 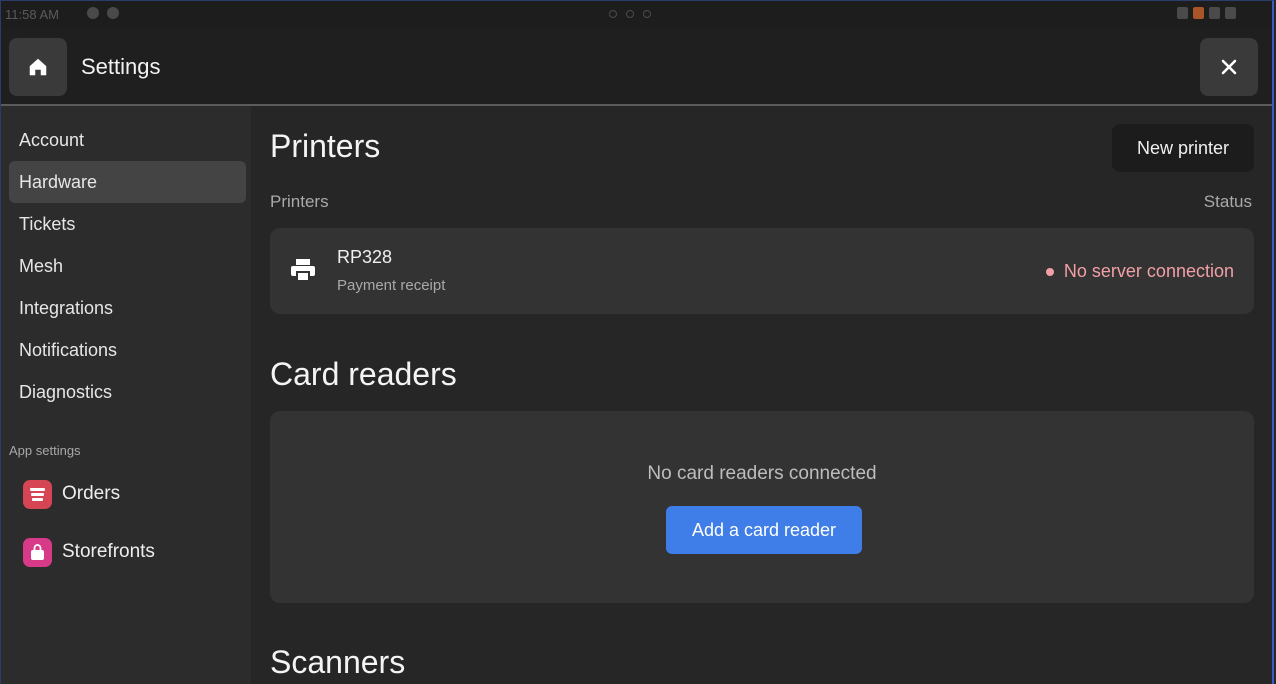 What do you see at coordinates (68, 349) in the screenshot?
I see `sidebar-item-label: Notifications` at bounding box center [68, 349].